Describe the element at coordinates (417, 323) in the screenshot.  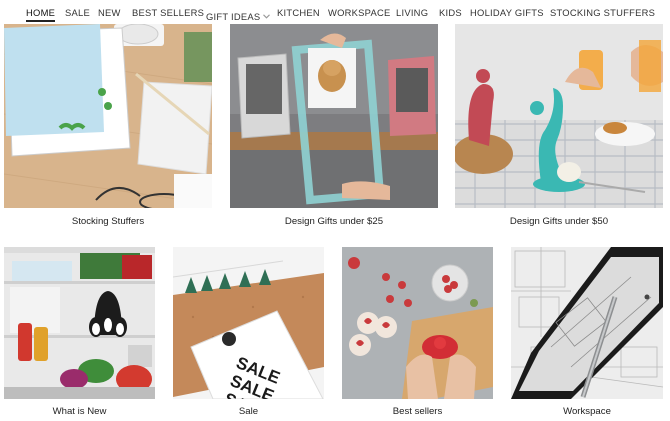
I see `tile-image-best-sellers` at that location.